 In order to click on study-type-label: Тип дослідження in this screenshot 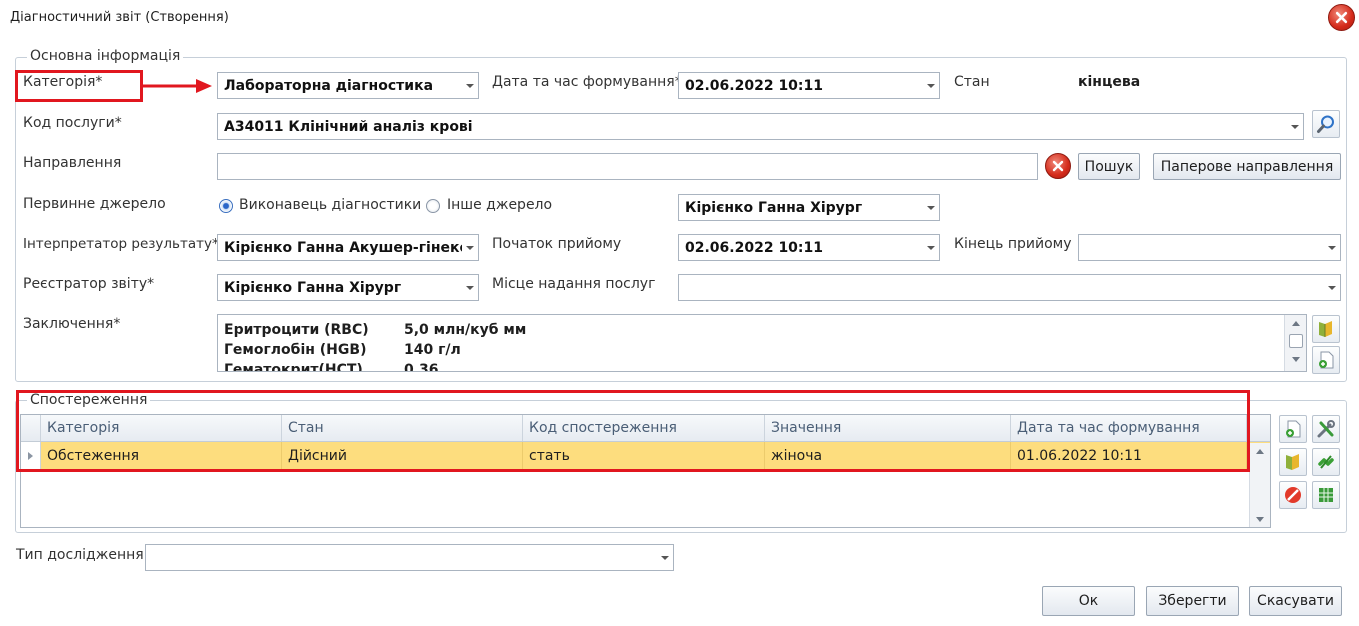, I will do `click(80, 555)`.